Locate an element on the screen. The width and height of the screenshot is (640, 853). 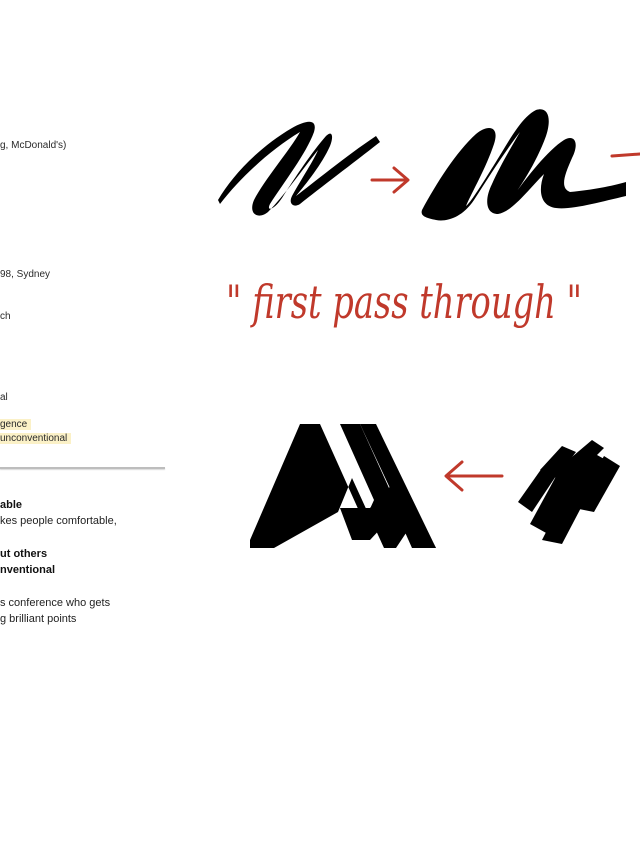
arrow-left-icon is located at coordinates (474, 476).